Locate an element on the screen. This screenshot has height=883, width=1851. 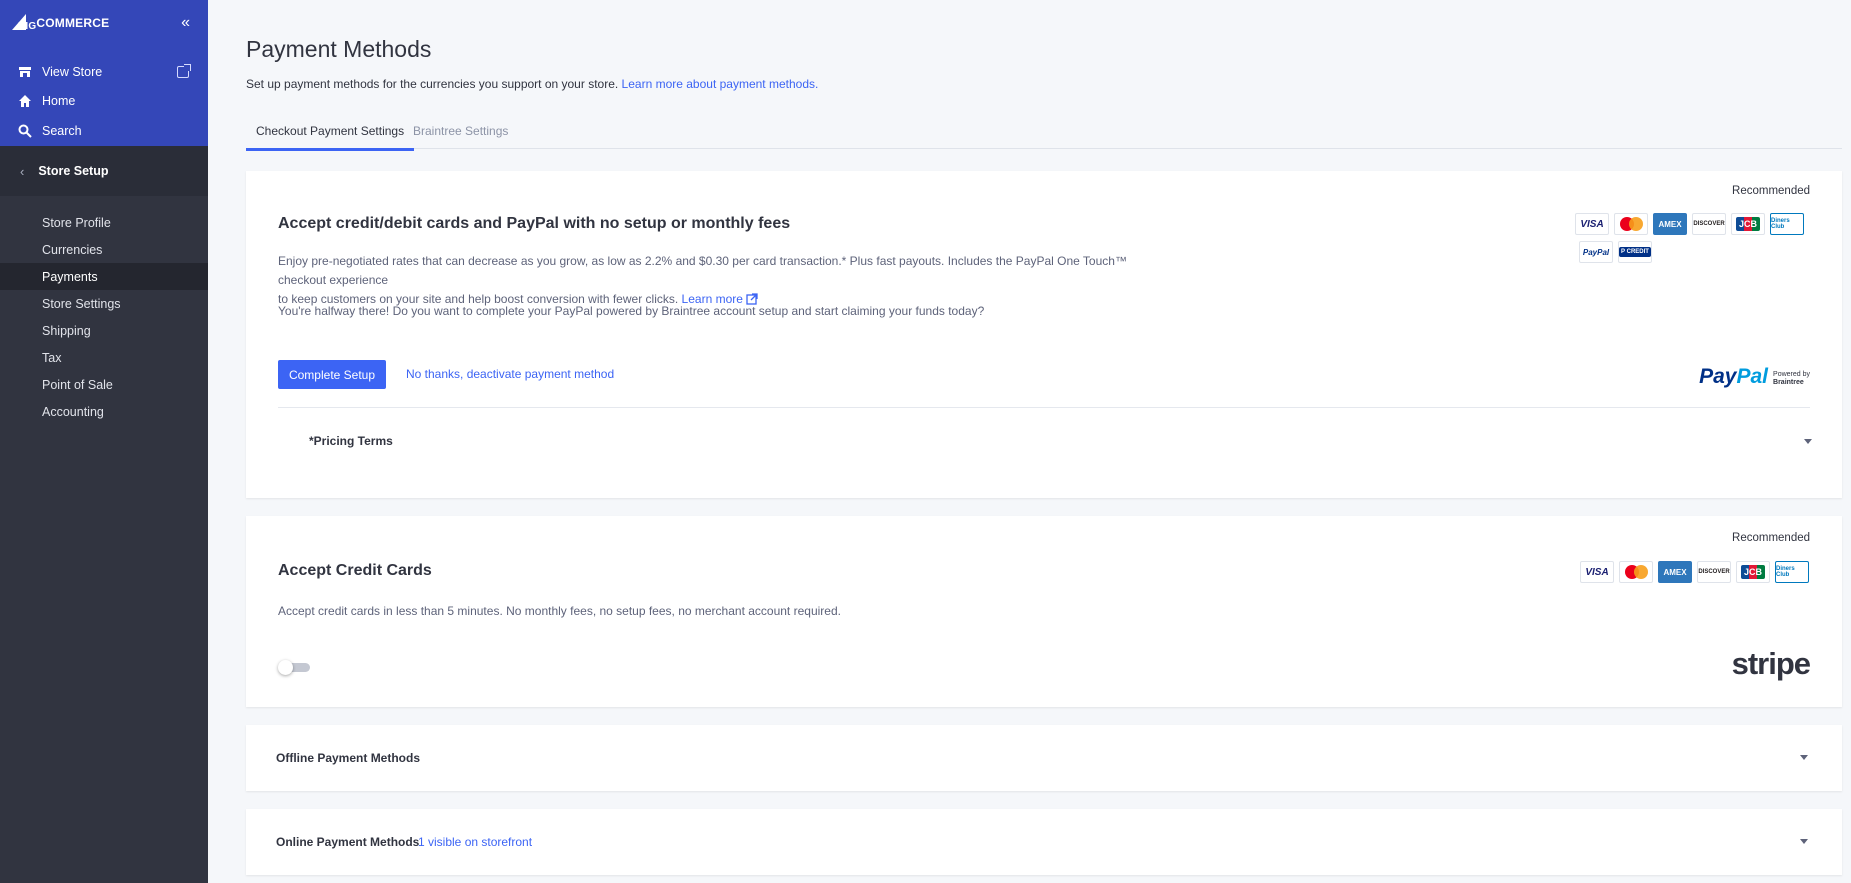
sidebar-item-payments: Payments is located at coordinates (104, 276).